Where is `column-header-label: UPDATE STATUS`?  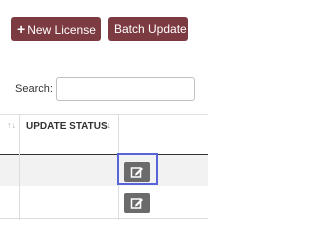
column-header-label: UPDATE STATUS is located at coordinates (67, 126).